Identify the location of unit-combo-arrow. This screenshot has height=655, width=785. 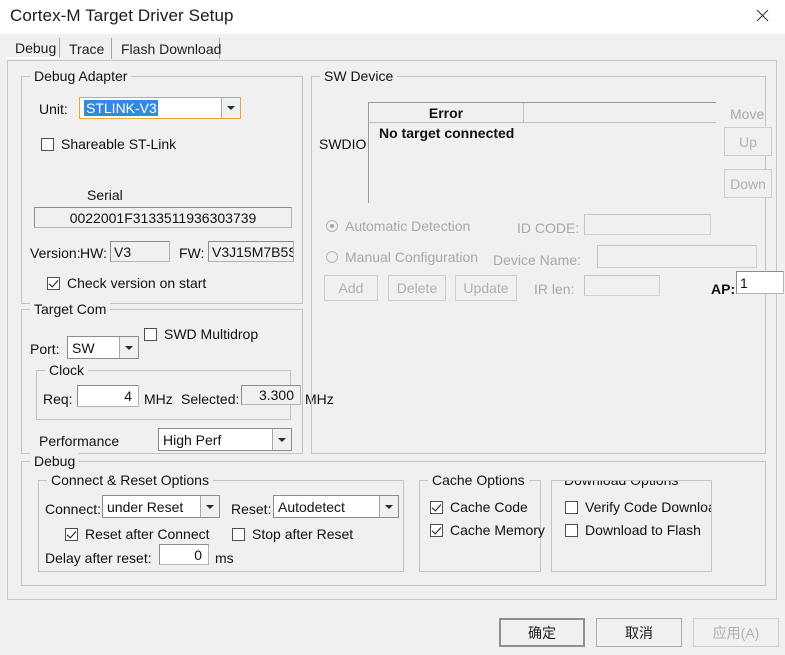
(230, 108).